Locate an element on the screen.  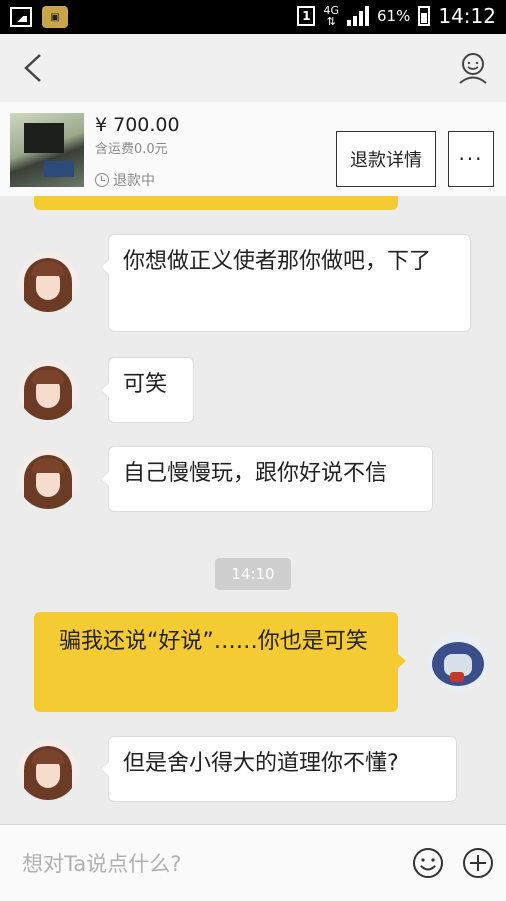
sim-slot-icon: 1 is located at coordinates (306, 16).